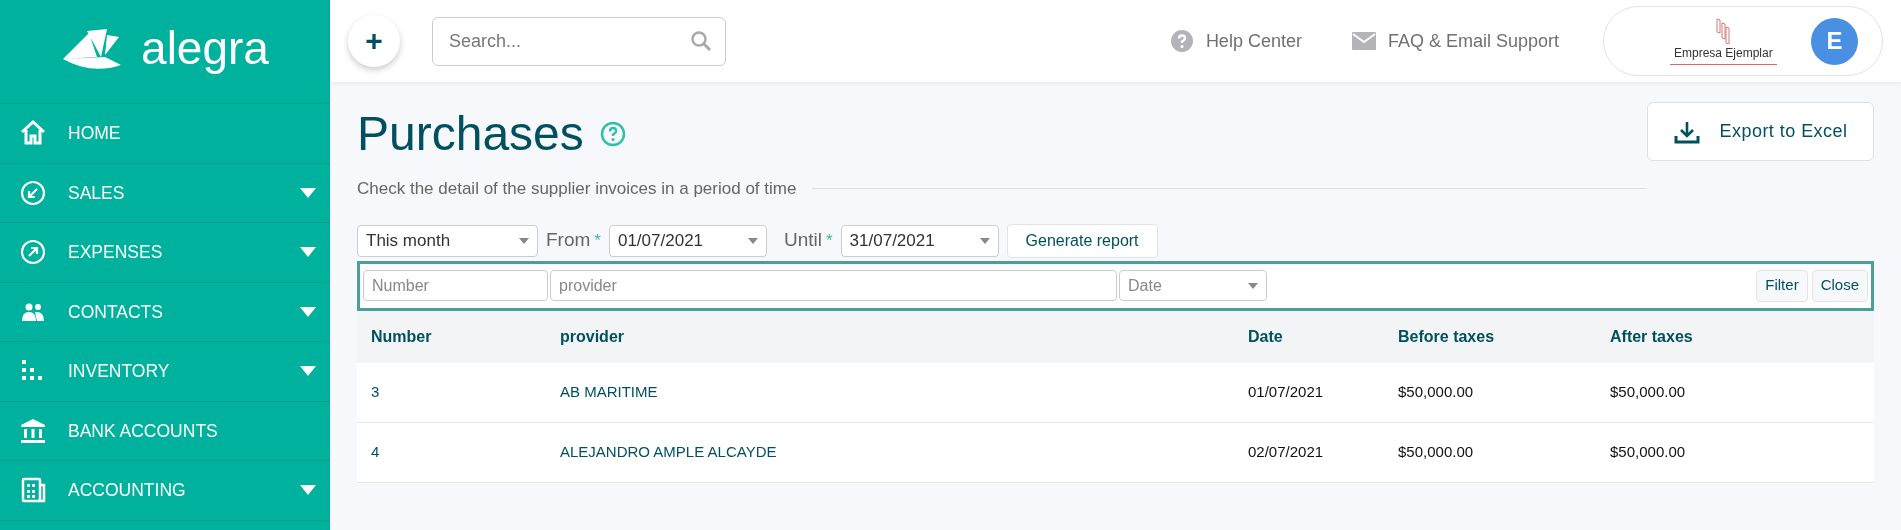 The width and height of the screenshot is (1901, 530). Describe the element at coordinates (1286, 451) in the screenshot. I see `table-cell-text: 02/07/2021` at that location.